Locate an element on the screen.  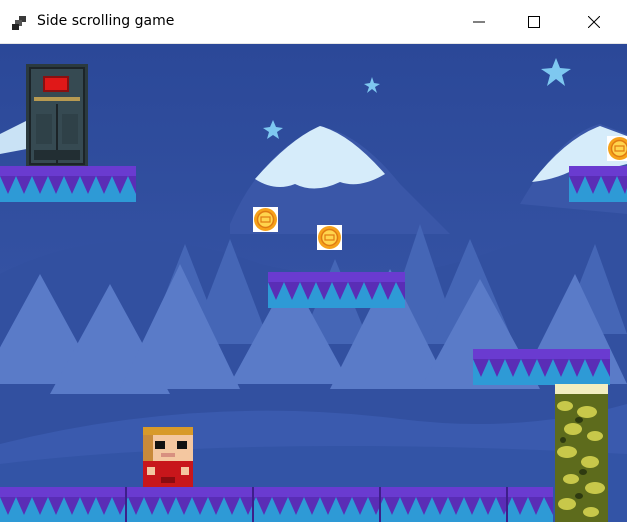
mossy-stone-pillar is located at coordinates (581, 453).